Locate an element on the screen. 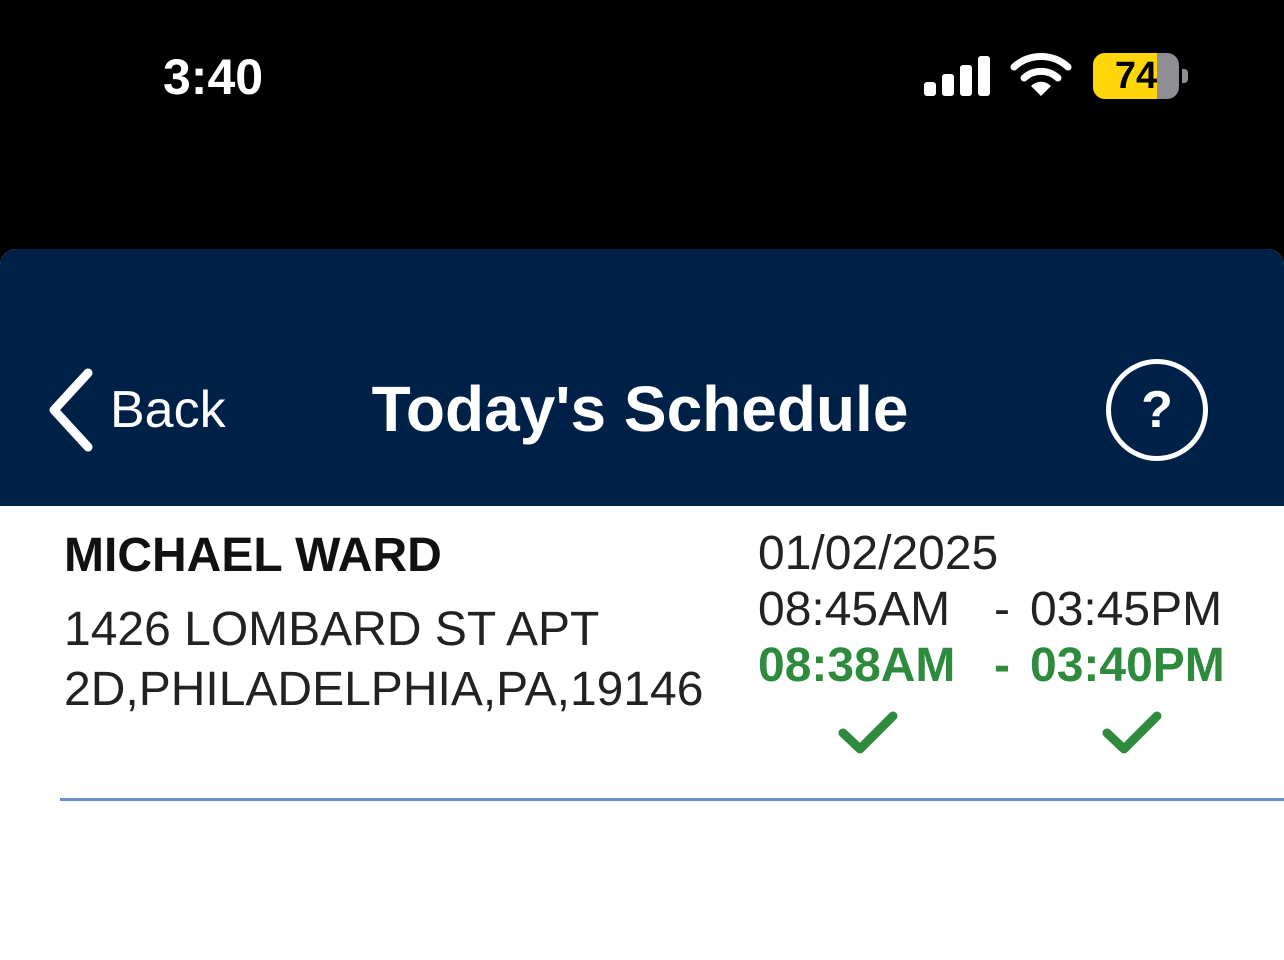  help-button: ? is located at coordinates (1157, 410).